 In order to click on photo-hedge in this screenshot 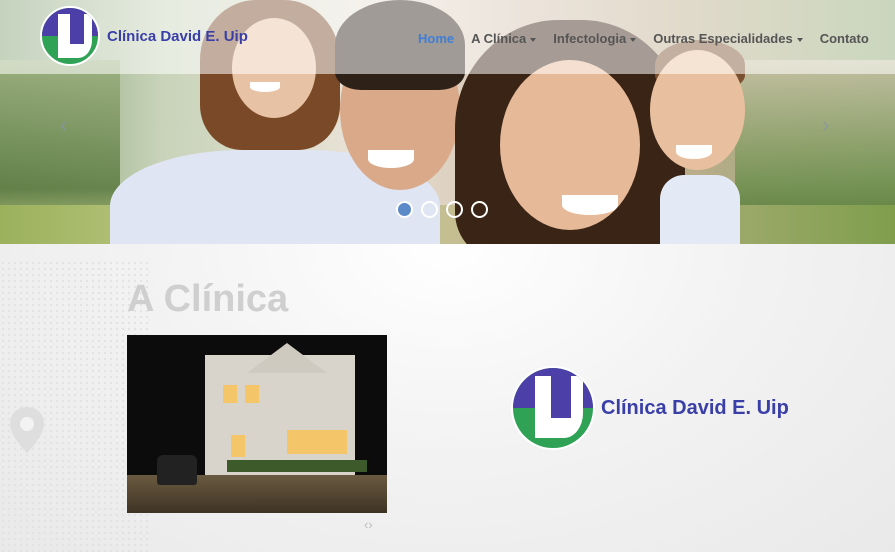, I will do `click(297, 466)`.